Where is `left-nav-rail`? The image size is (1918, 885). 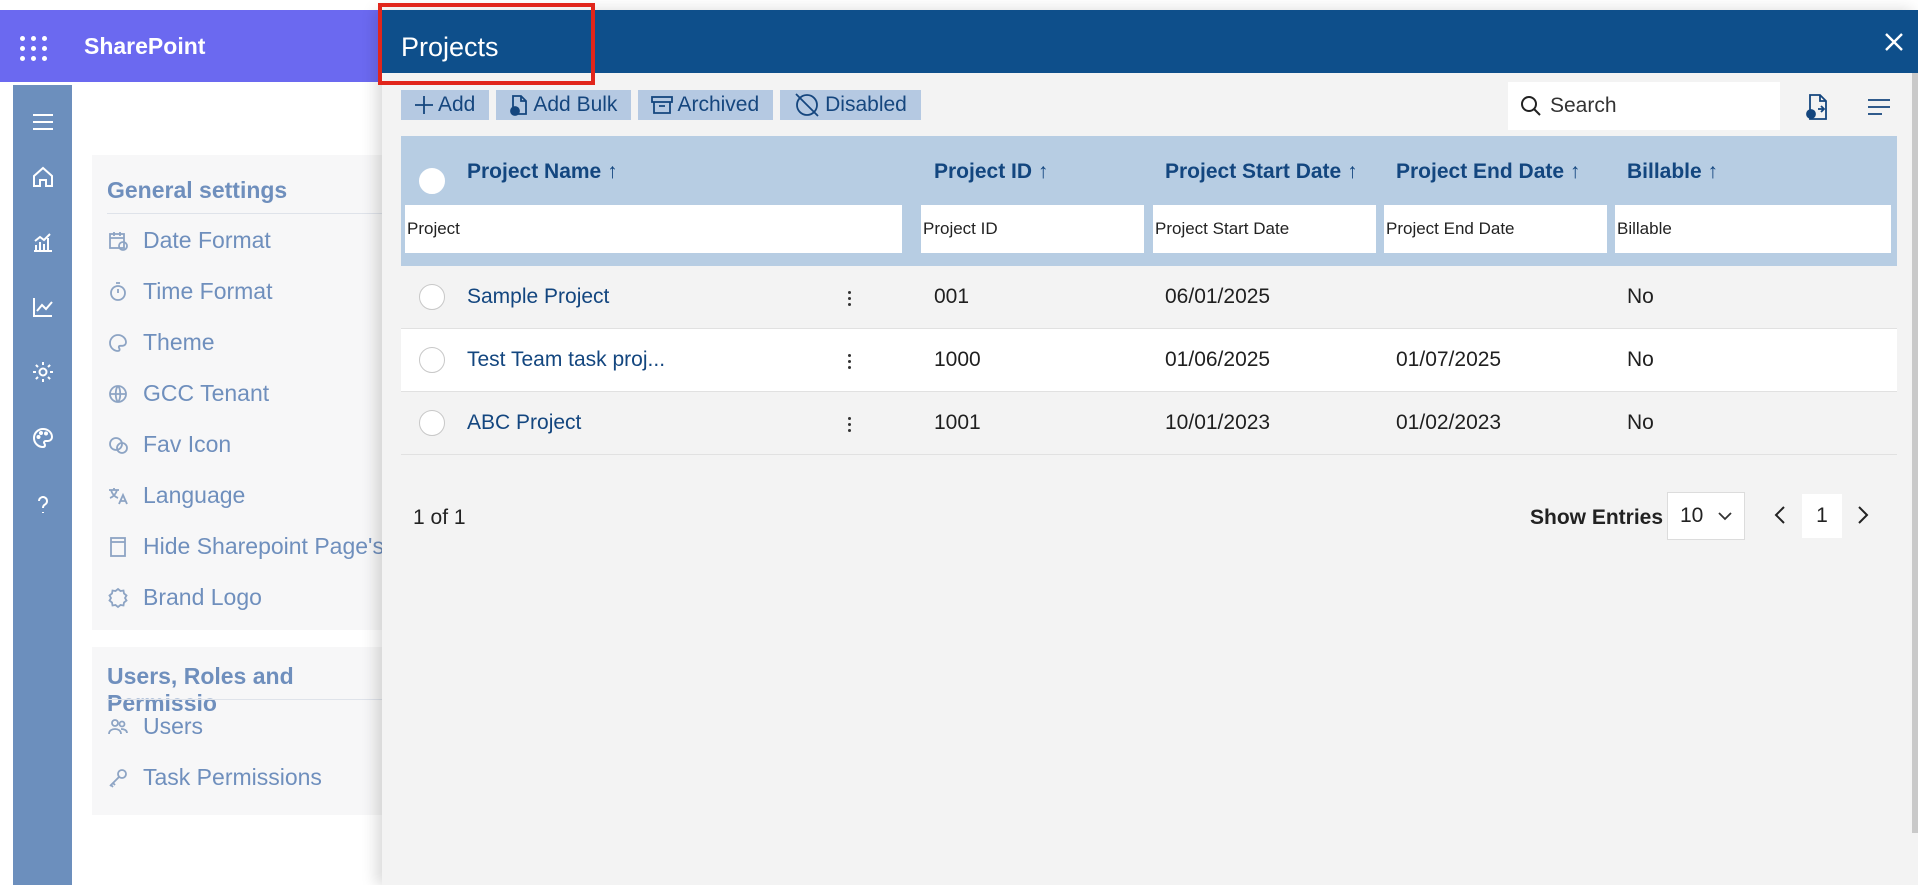
left-nav-rail is located at coordinates (42, 485).